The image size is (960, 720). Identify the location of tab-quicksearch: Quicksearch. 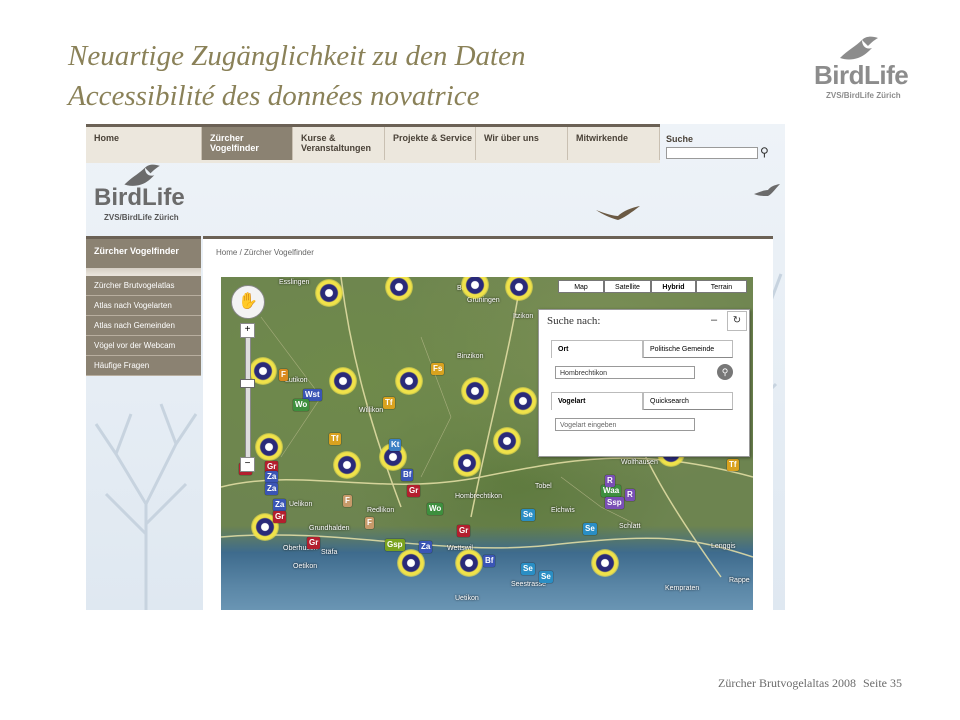
(688, 401).